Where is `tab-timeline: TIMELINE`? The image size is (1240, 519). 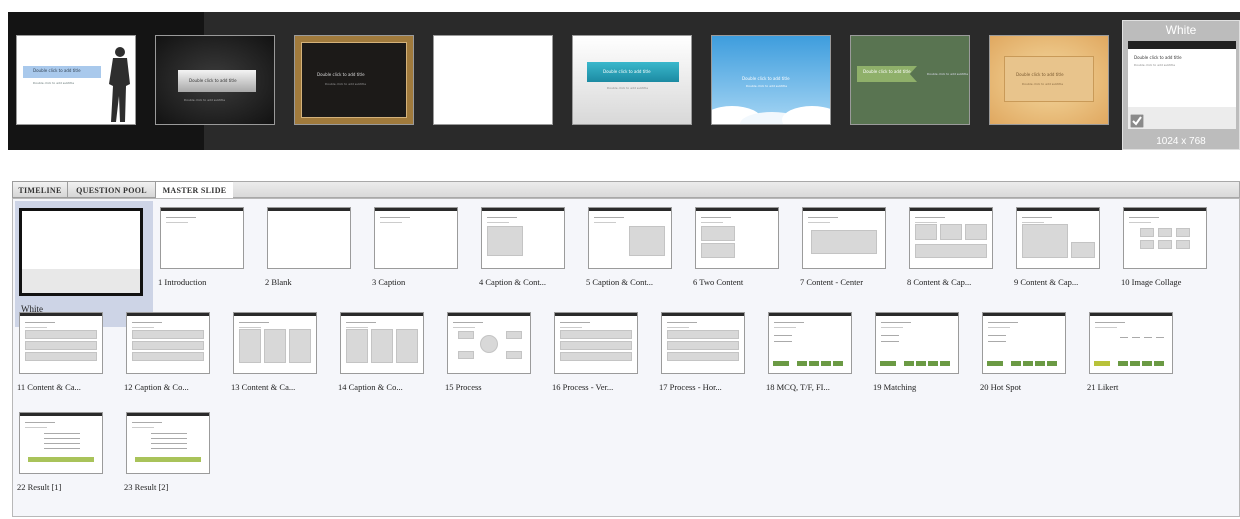
tab-timeline: TIMELINE is located at coordinates (40, 189).